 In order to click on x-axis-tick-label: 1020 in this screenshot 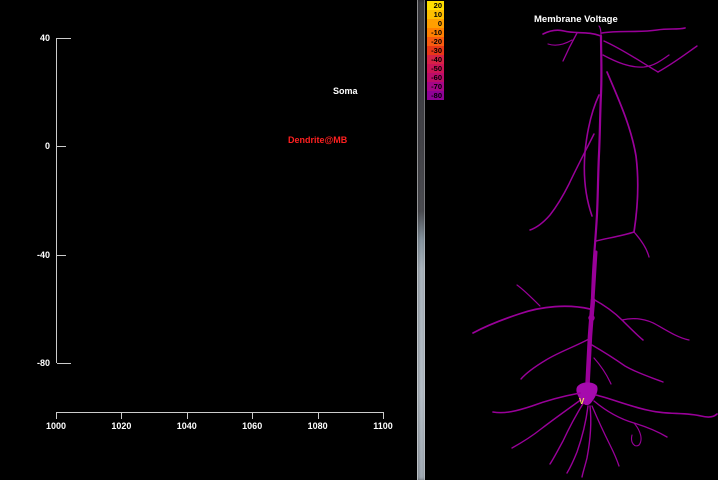, I will do `click(121, 426)`.